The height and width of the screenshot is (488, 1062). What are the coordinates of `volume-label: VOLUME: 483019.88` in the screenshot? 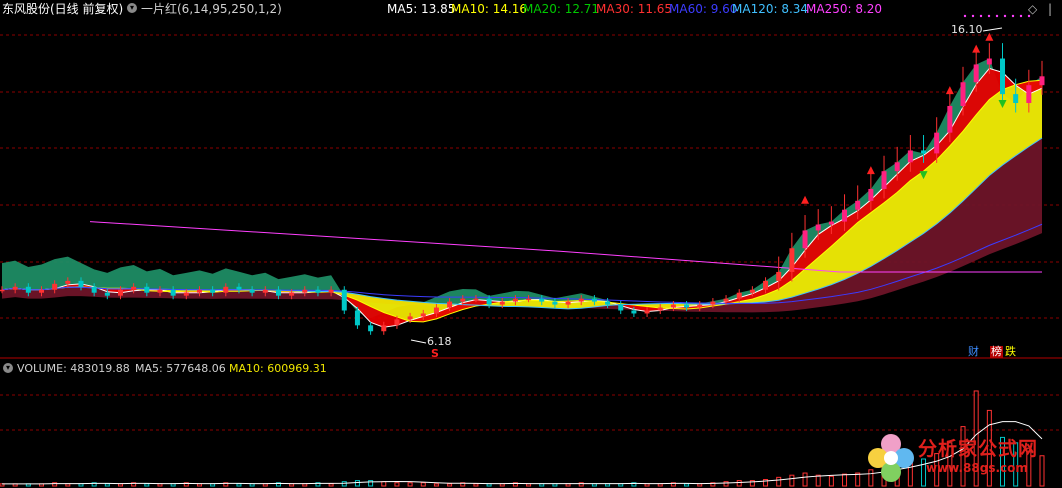 It's located at (73, 368).